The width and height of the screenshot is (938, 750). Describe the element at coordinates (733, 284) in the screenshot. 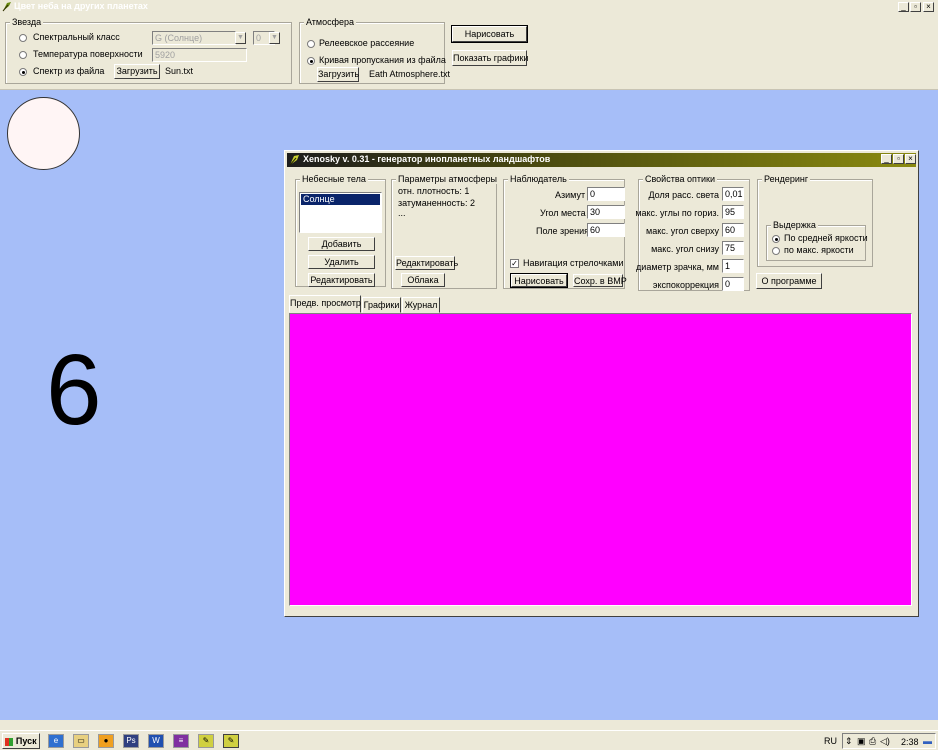

I see `exposure-correction-input: 0` at that location.